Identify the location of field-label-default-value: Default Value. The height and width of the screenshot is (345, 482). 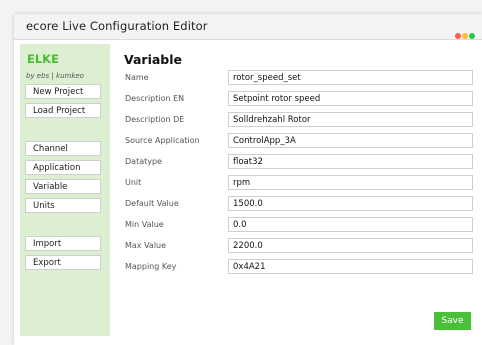
(152, 203).